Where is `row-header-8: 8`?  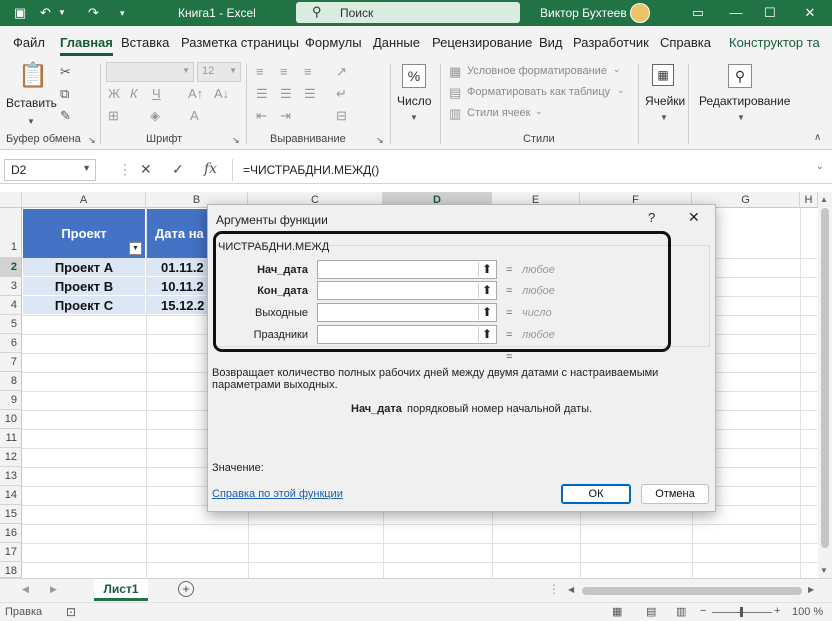
row-header-8: 8 is located at coordinates (11, 381).